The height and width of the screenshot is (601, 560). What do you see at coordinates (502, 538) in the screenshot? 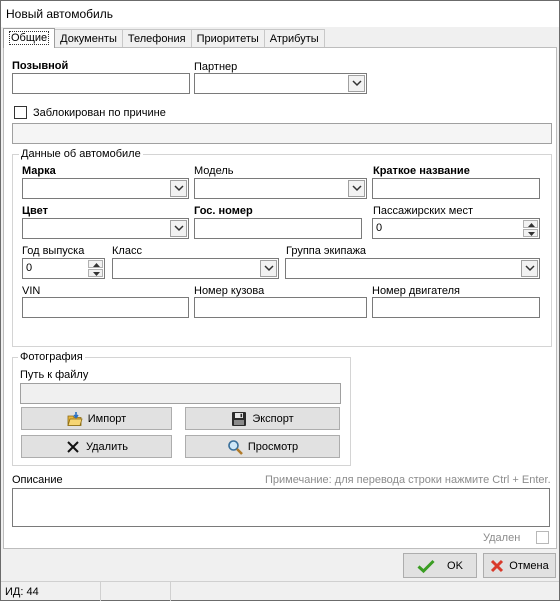
I see `deleted-label: Удален` at bounding box center [502, 538].